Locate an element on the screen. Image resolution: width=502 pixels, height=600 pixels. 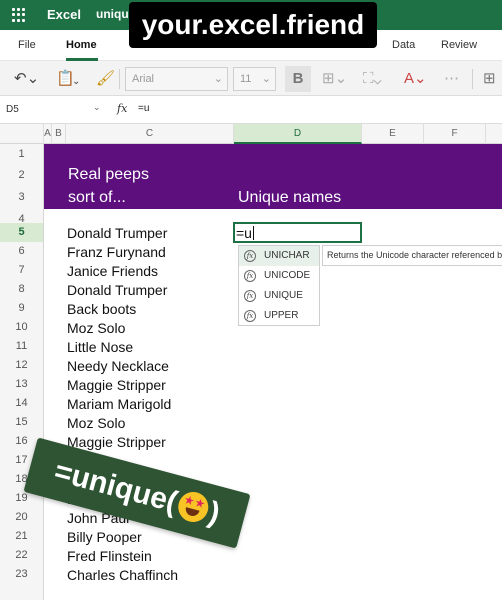
active-cell-d5: =u is located at coordinates (297, 232).